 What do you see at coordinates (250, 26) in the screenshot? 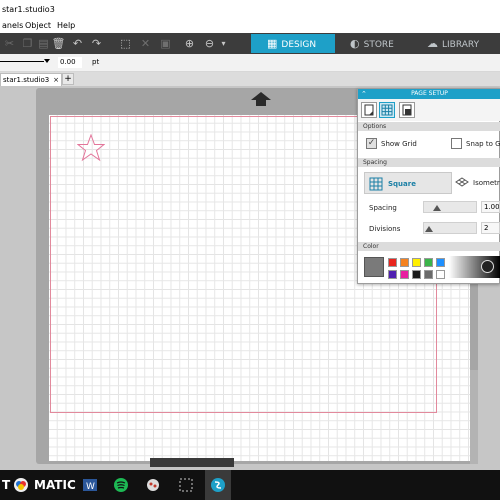
I see `menu-bar: anels Object Help` at bounding box center [250, 26].